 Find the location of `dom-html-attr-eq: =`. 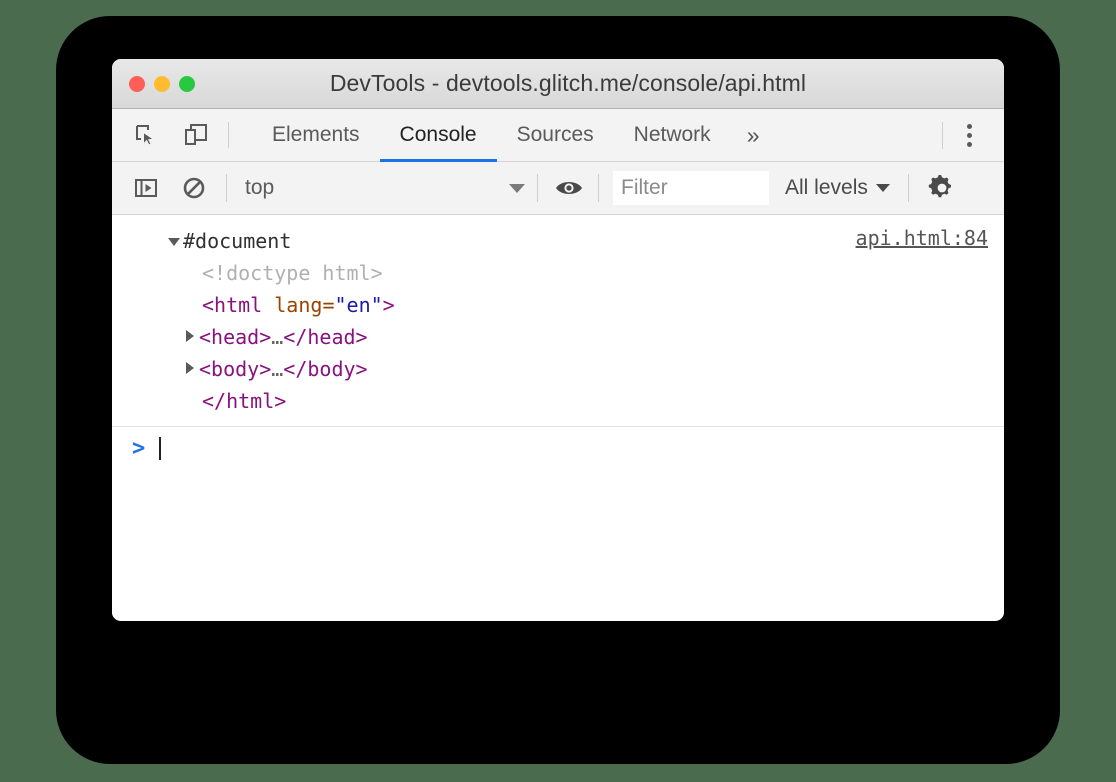

dom-html-attr-eq: = is located at coordinates (328, 305).